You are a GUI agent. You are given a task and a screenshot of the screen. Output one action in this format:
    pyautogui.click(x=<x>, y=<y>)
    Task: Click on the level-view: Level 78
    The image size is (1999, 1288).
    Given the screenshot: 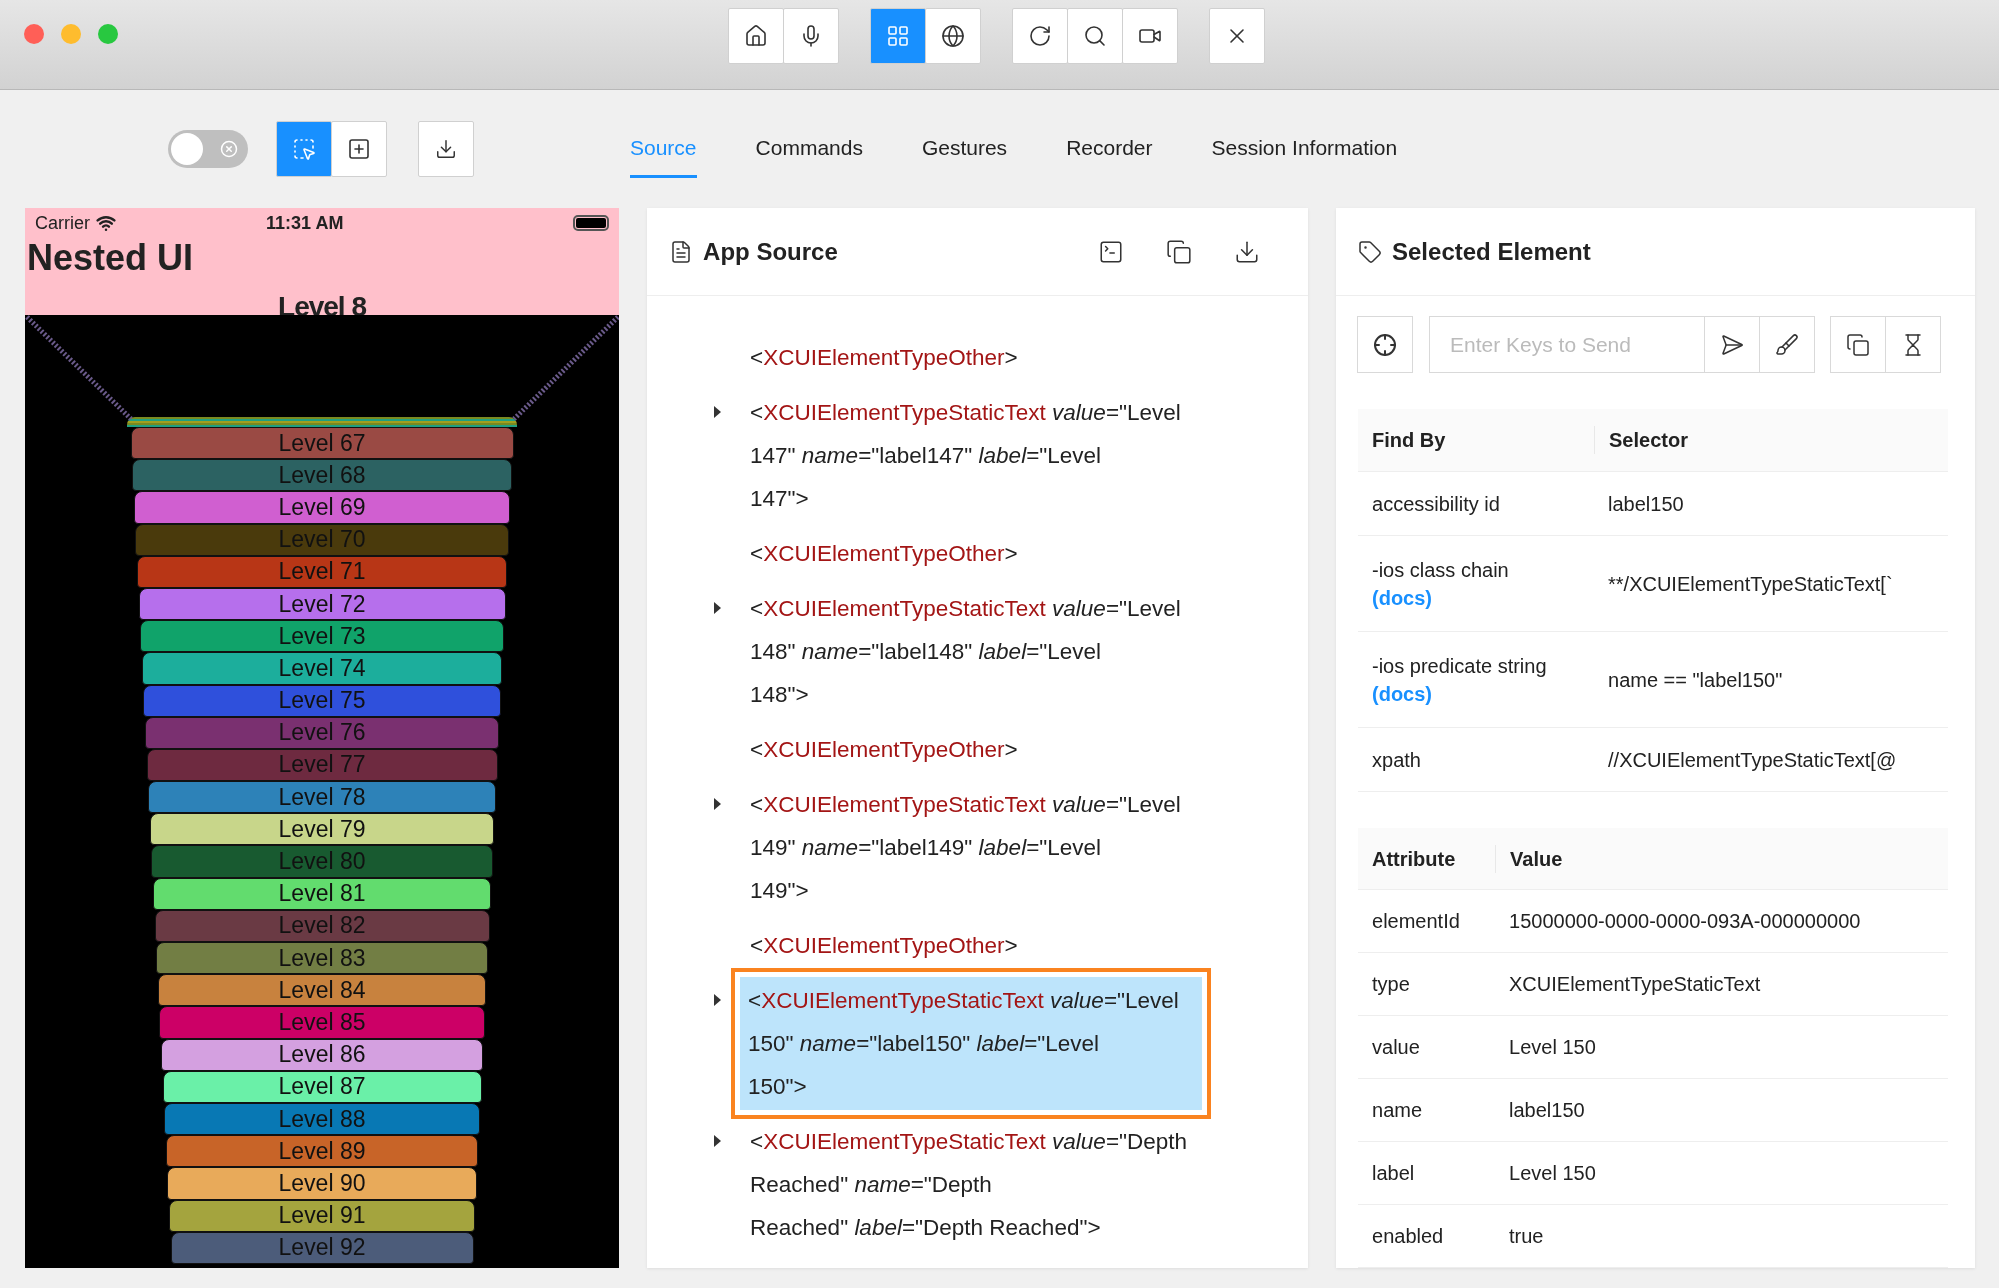 What is the action you would take?
    pyautogui.click(x=322, y=797)
    